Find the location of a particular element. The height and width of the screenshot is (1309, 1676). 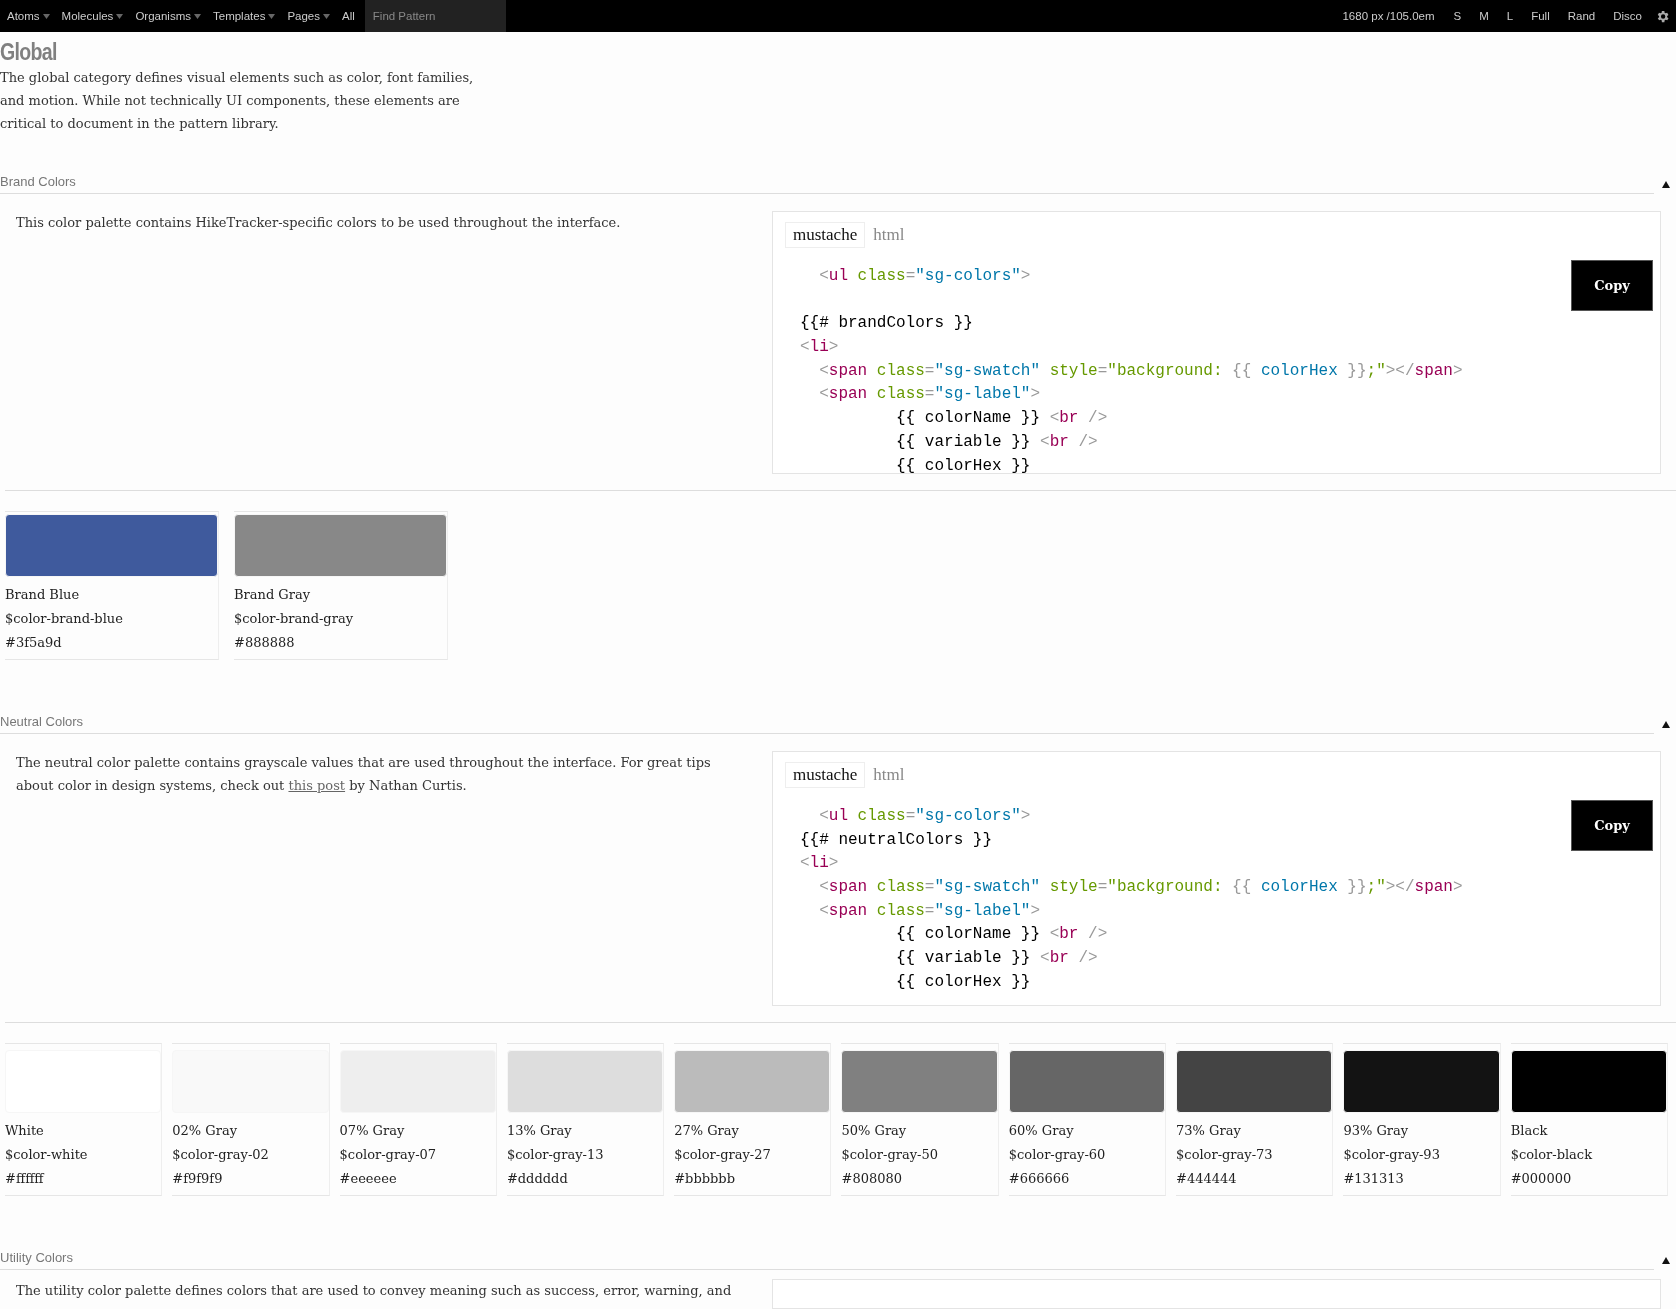

color-name: White is located at coordinates (25, 1131).